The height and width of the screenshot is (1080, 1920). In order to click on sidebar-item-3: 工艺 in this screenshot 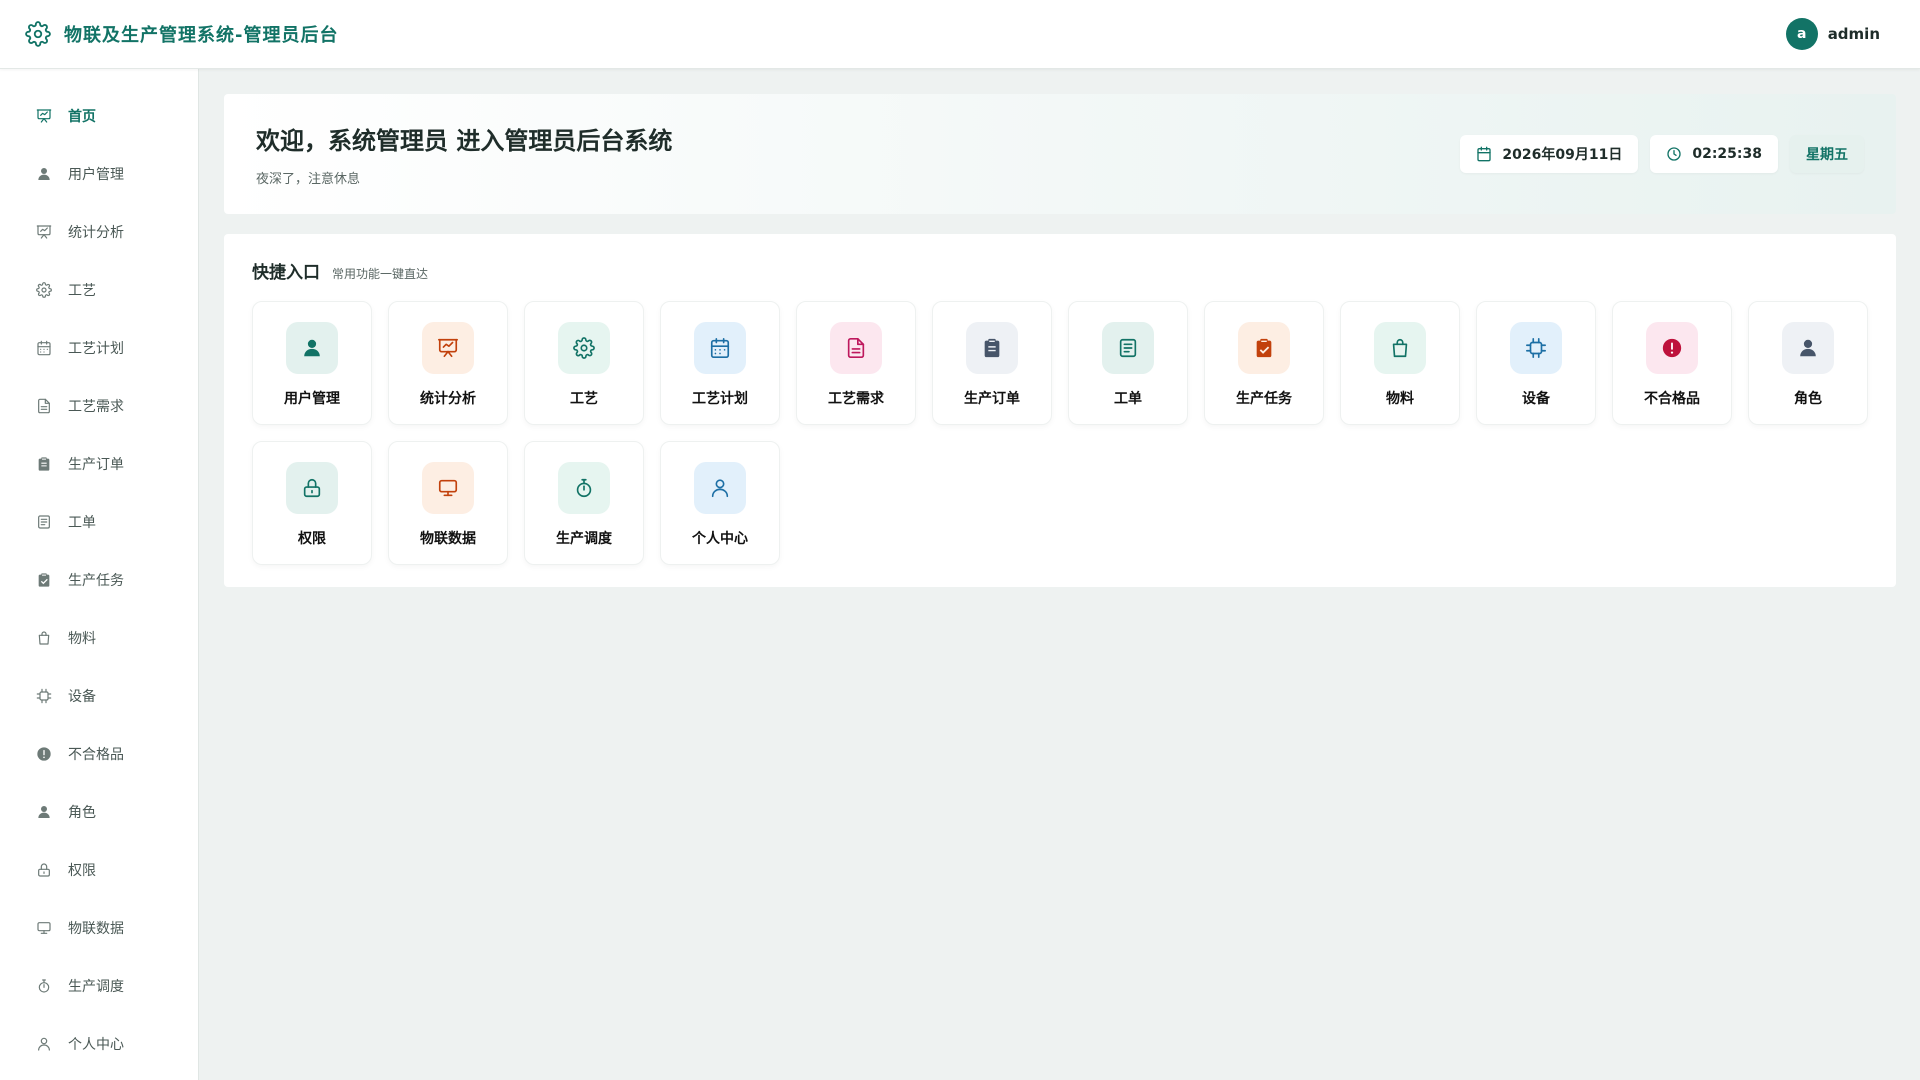, I will do `click(99, 290)`.